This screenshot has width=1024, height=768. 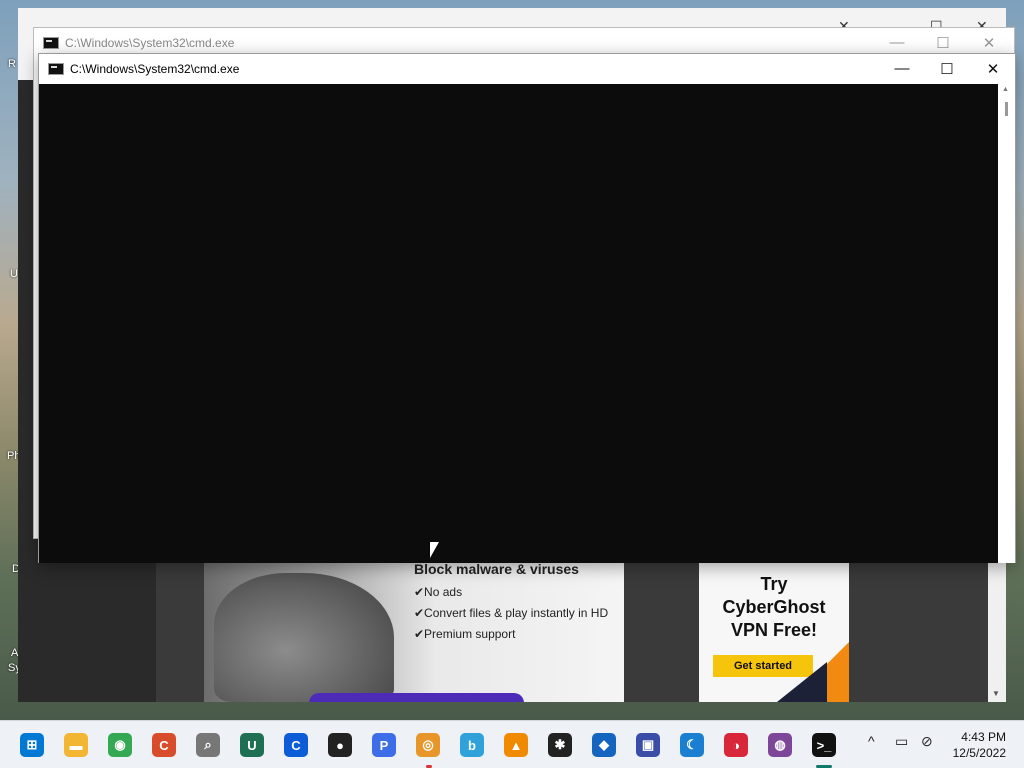 What do you see at coordinates (1005, 89) in the screenshot?
I see `scroll-up-arrow-icon: ▲` at bounding box center [1005, 89].